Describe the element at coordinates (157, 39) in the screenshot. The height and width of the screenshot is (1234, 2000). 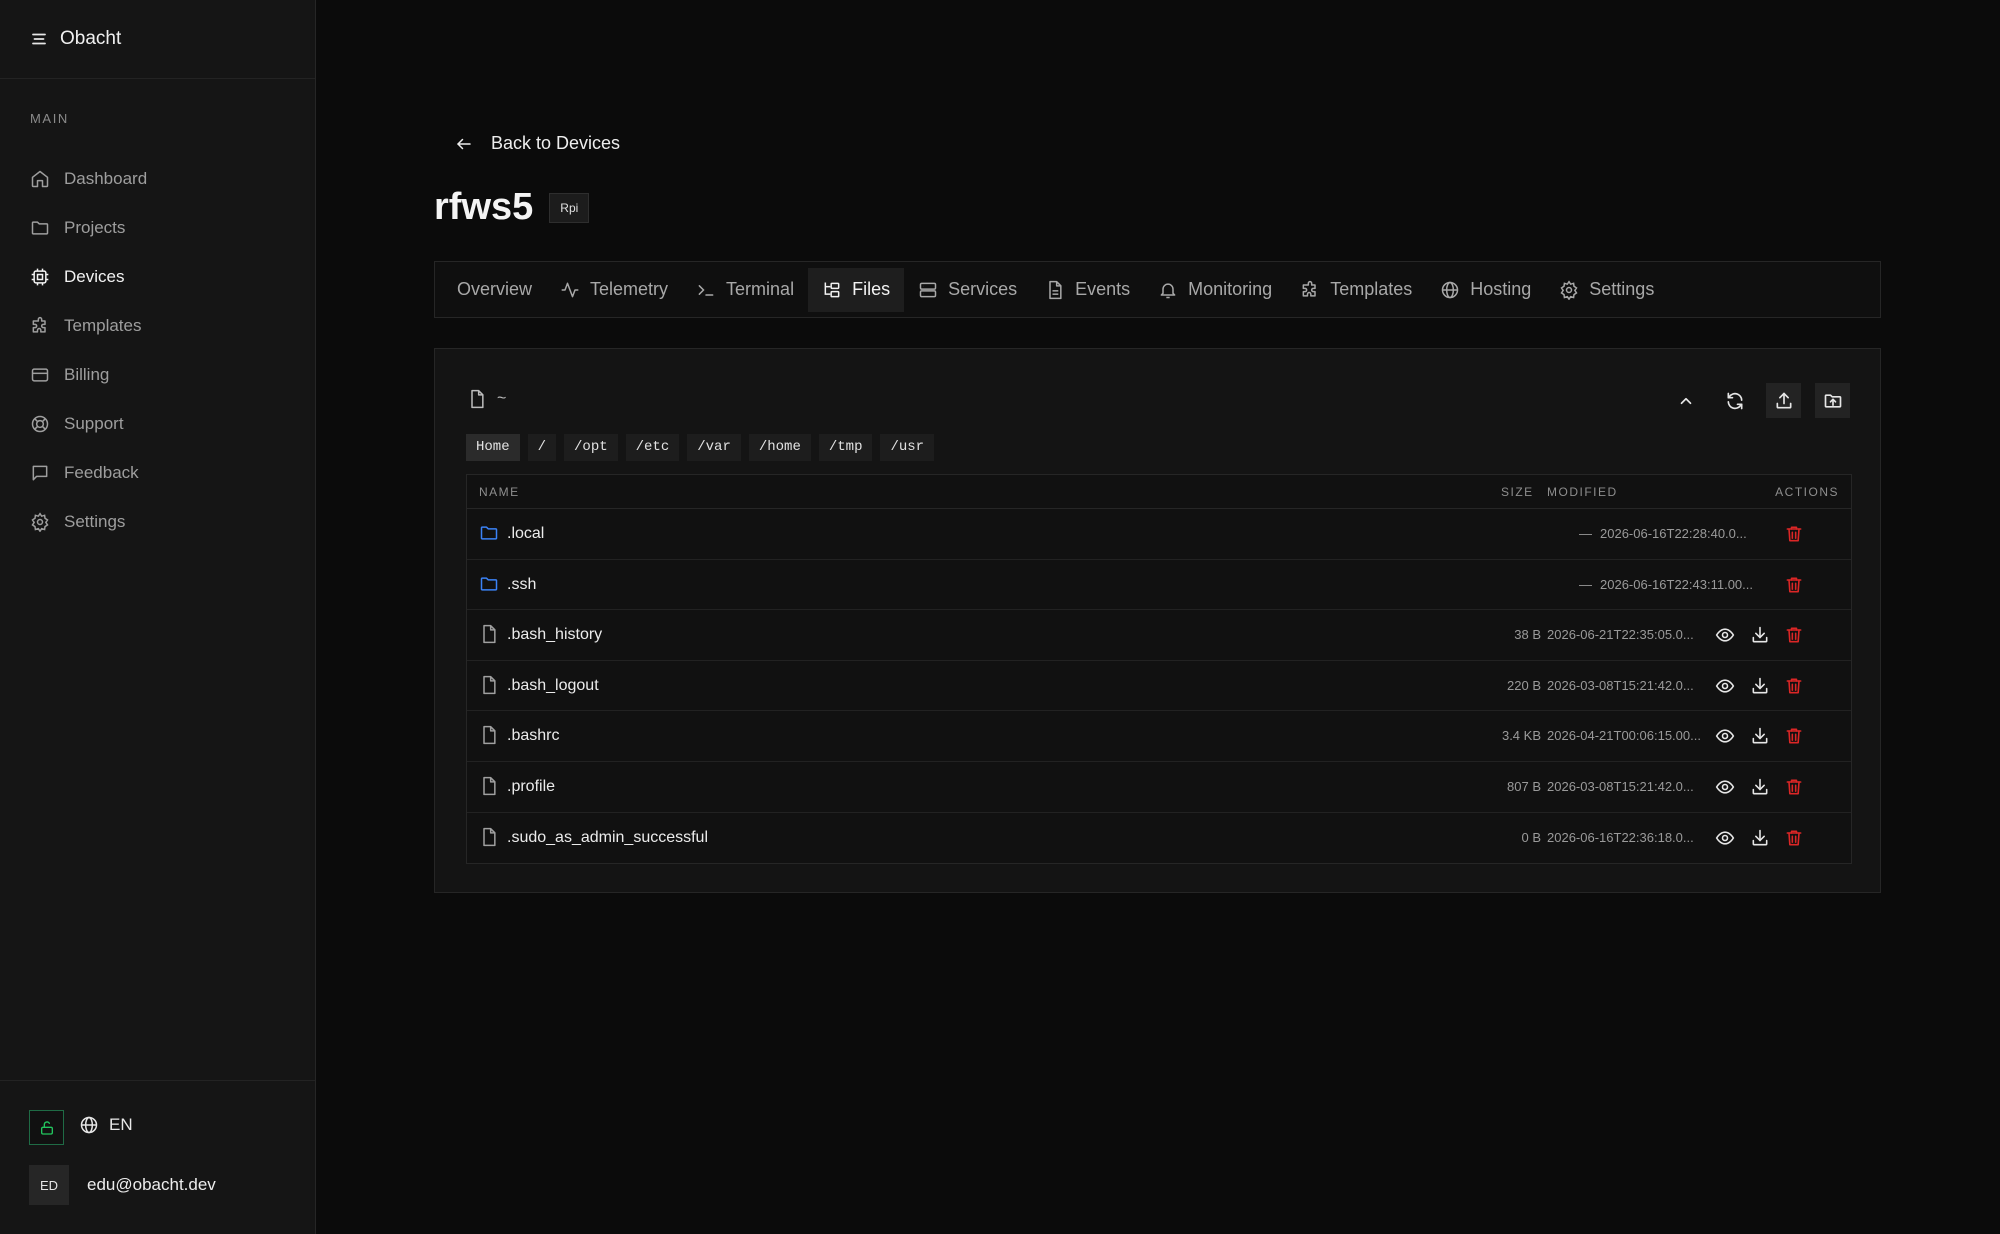
I see `brand: Obacht` at that location.